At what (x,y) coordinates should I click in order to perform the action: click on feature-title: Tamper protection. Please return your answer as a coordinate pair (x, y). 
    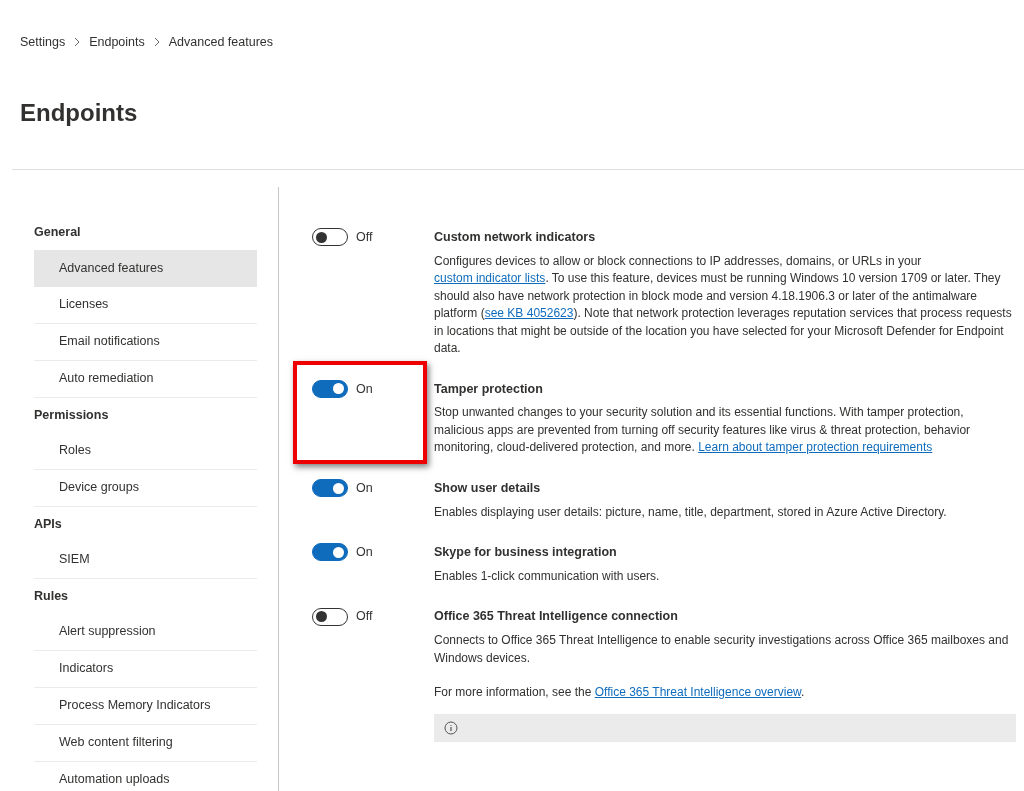
    Looking at the image, I should click on (489, 389).